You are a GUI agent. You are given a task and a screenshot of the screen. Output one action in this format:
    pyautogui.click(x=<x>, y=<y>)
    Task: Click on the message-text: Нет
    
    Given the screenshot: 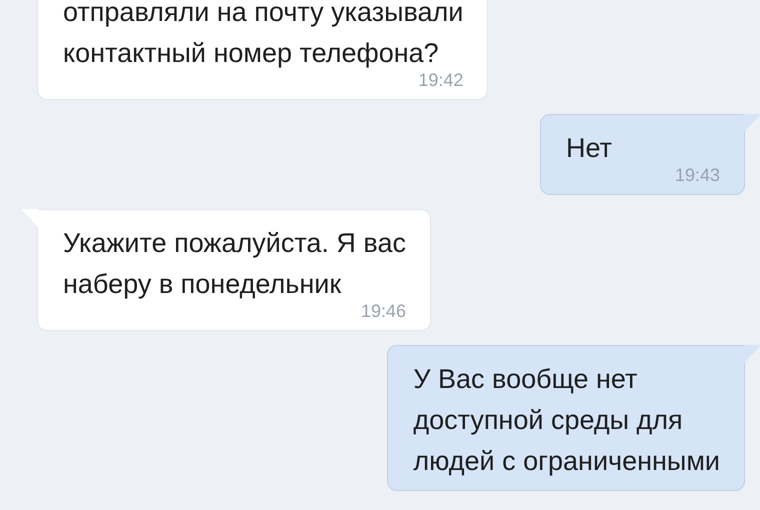 What is the action you would take?
    pyautogui.click(x=589, y=148)
    